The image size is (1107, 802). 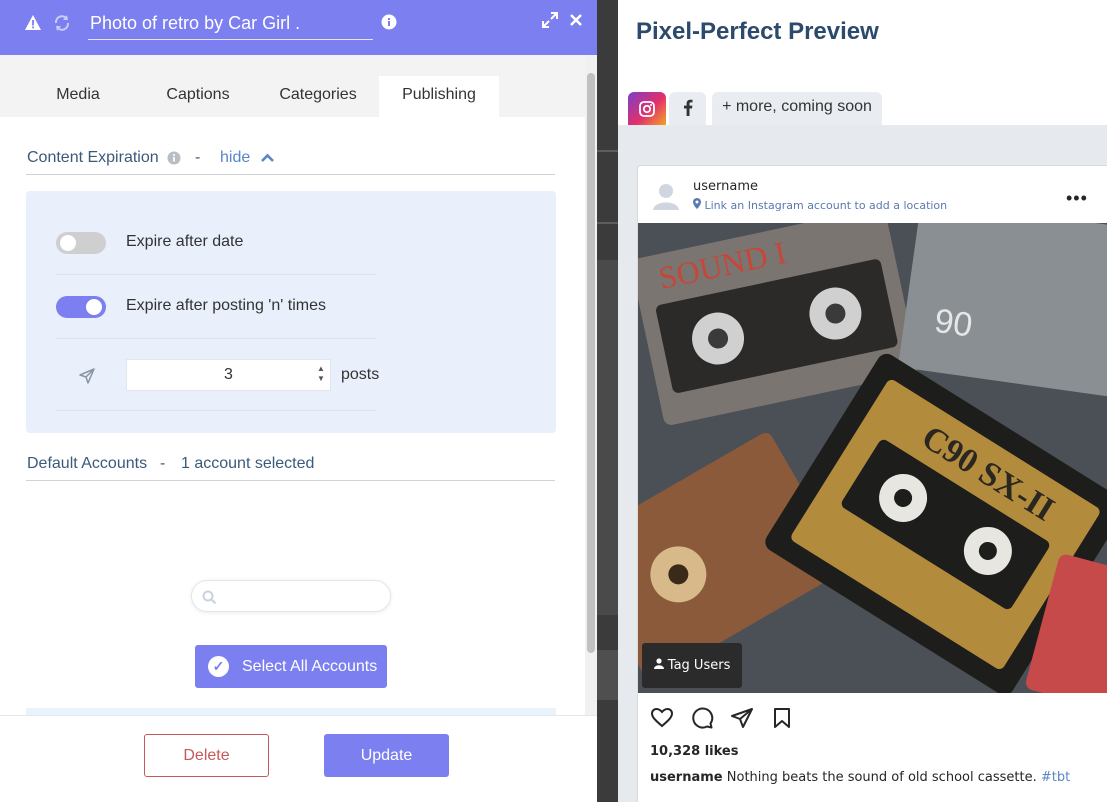 What do you see at coordinates (62, 25) in the screenshot?
I see `refresh-icon` at bounding box center [62, 25].